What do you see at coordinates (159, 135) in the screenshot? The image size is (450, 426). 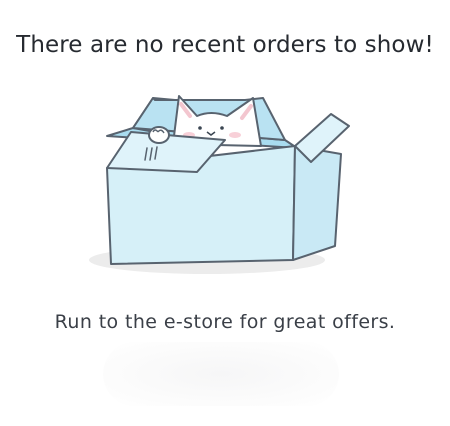 I see `cat-paw` at bounding box center [159, 135].